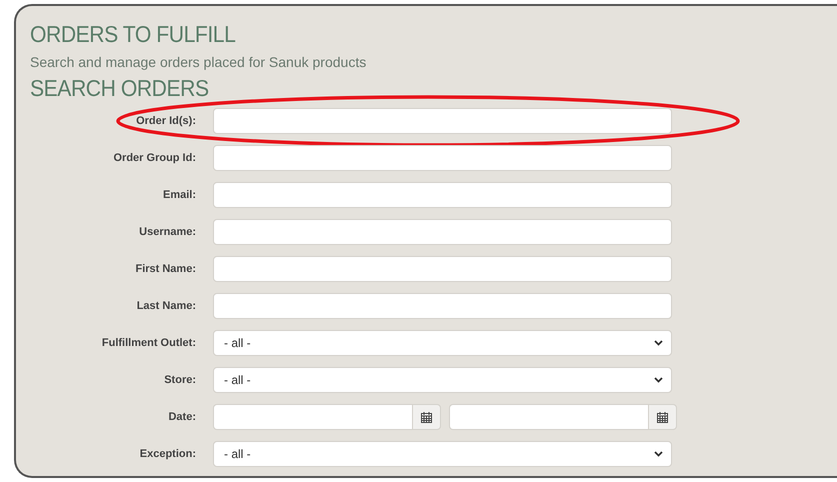 The image size is (837, 482). Describe the element at coordinates (133, 34) in the screenshot. I see `page-title: ORDERS TO FULFILL` at that location.